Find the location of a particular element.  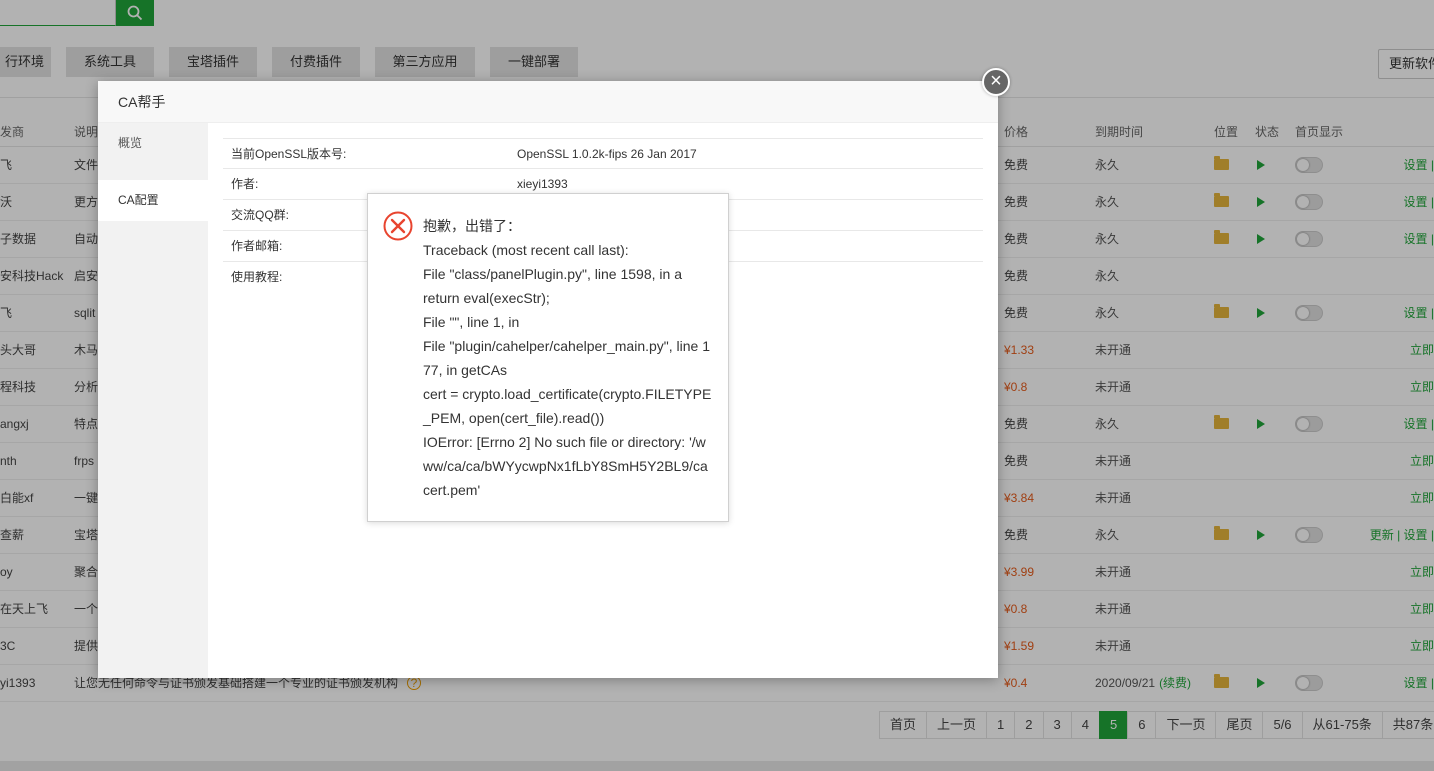

error-line: return eval(execStr); is located at coordinates (486, 298).